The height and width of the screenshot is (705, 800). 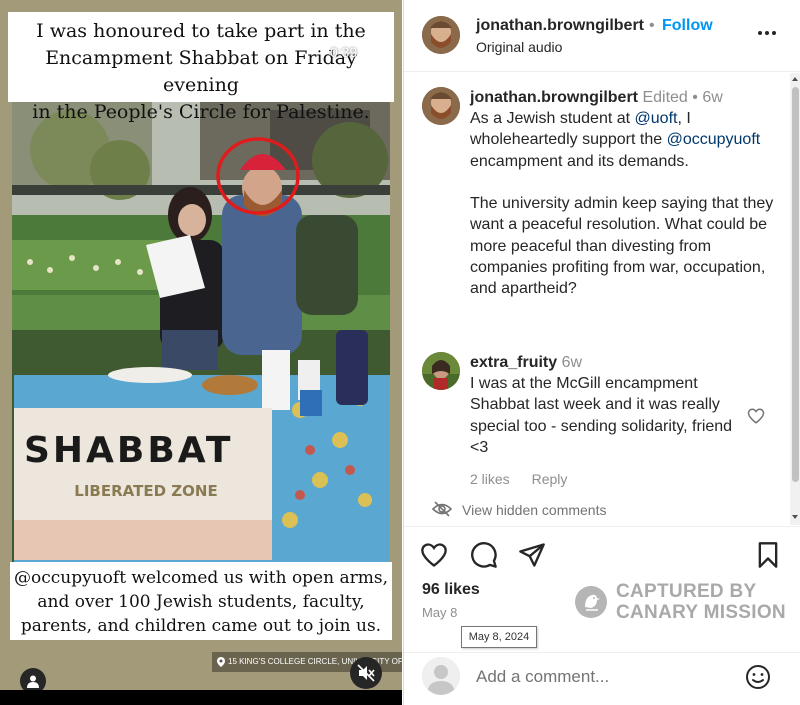 What do you see at coordinates (795, 79) in the screenshot?
I see `scroll-up-arrow-icon` at bounding box center [795, 79].